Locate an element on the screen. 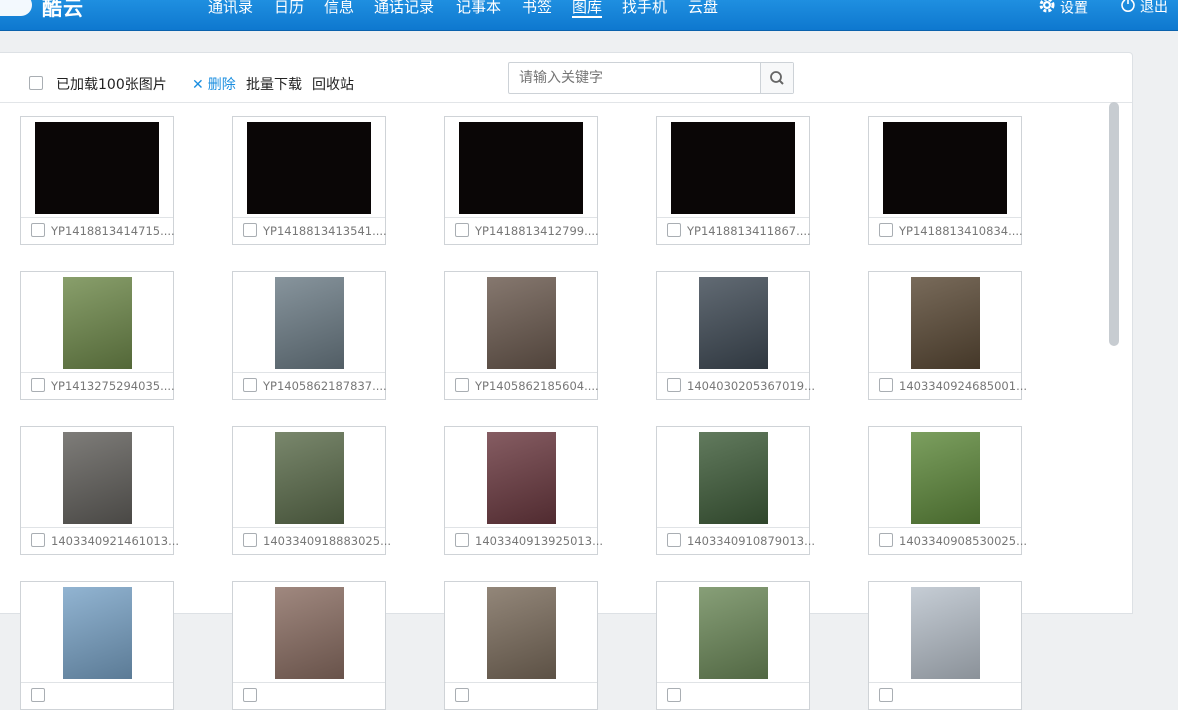 The height and width of the screenshot is (710, 1178). tab-bookmarks: 书签 is located at coordinates (537, 13).